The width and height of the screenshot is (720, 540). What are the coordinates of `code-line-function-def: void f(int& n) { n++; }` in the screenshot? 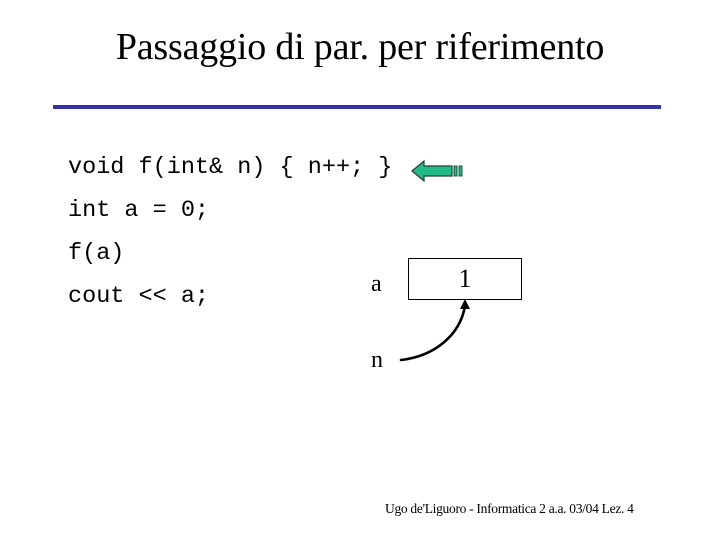 It's located at (230, 167).